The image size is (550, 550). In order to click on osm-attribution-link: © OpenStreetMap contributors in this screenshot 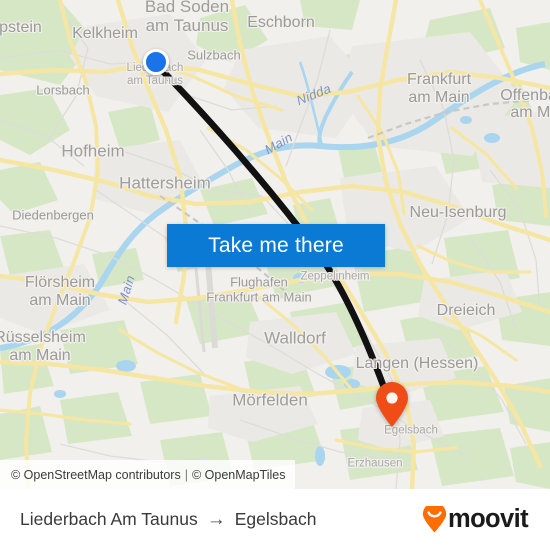, I will do `click(96, 475)`.